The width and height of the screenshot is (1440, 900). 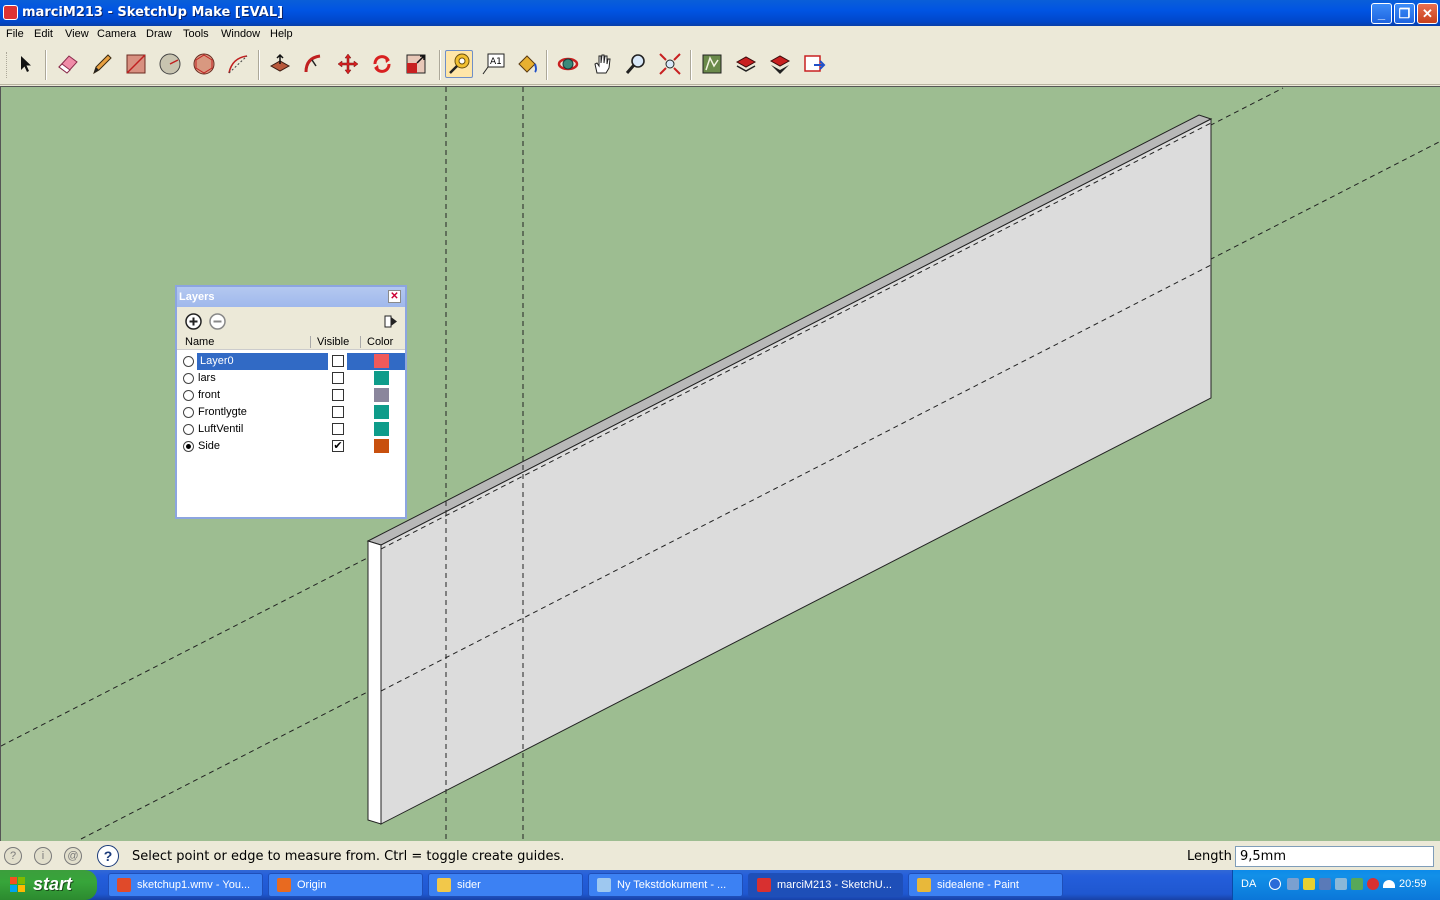 I want to click on arc-tool, so click(x=238, y=64).